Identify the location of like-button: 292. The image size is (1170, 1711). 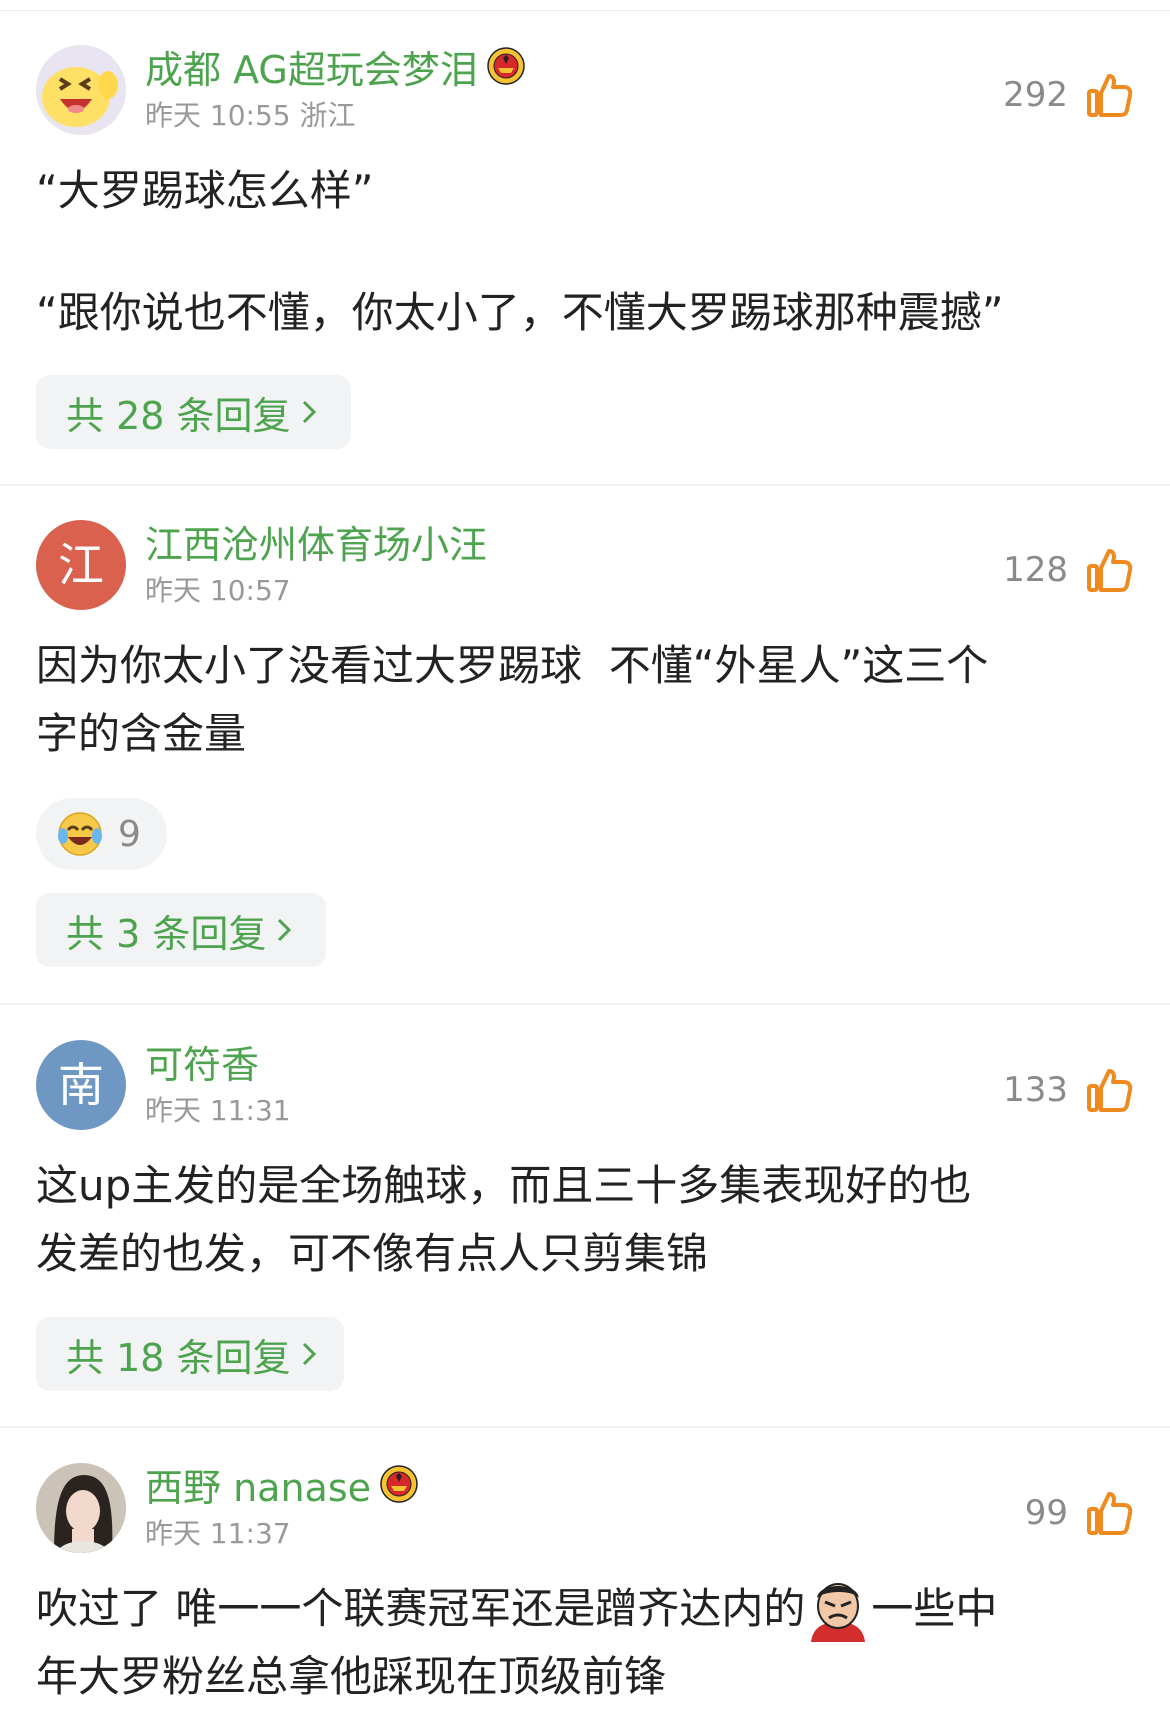
(1068, 95).